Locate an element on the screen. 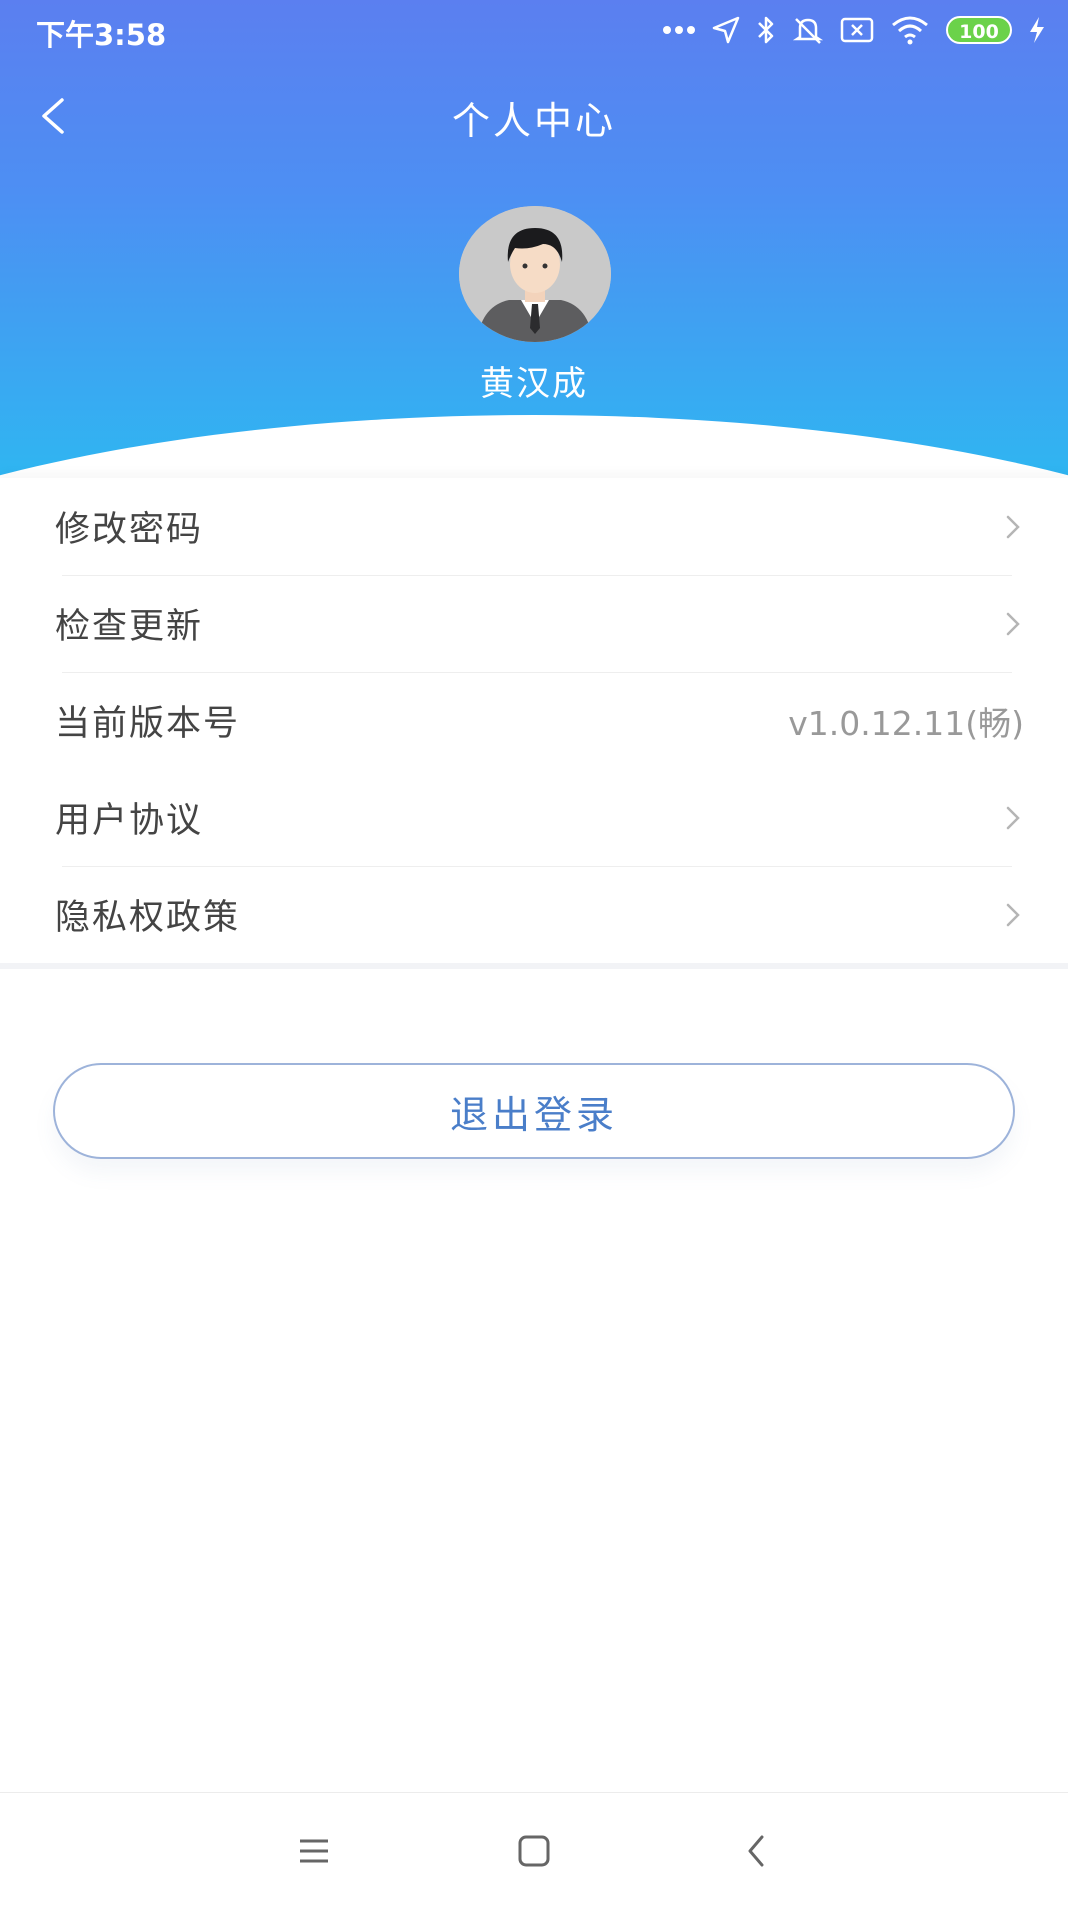  menu-item-label: 用户协议 is located at coordinates (129, 821).